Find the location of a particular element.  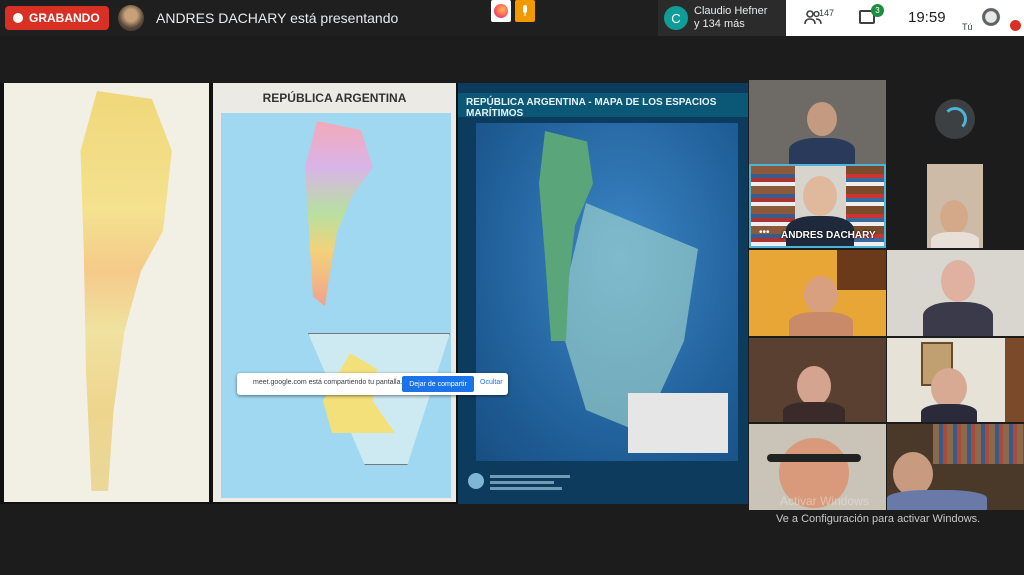

map2-title: REPÚBLICA ARGENTINA is located at coordinates (334, 98).